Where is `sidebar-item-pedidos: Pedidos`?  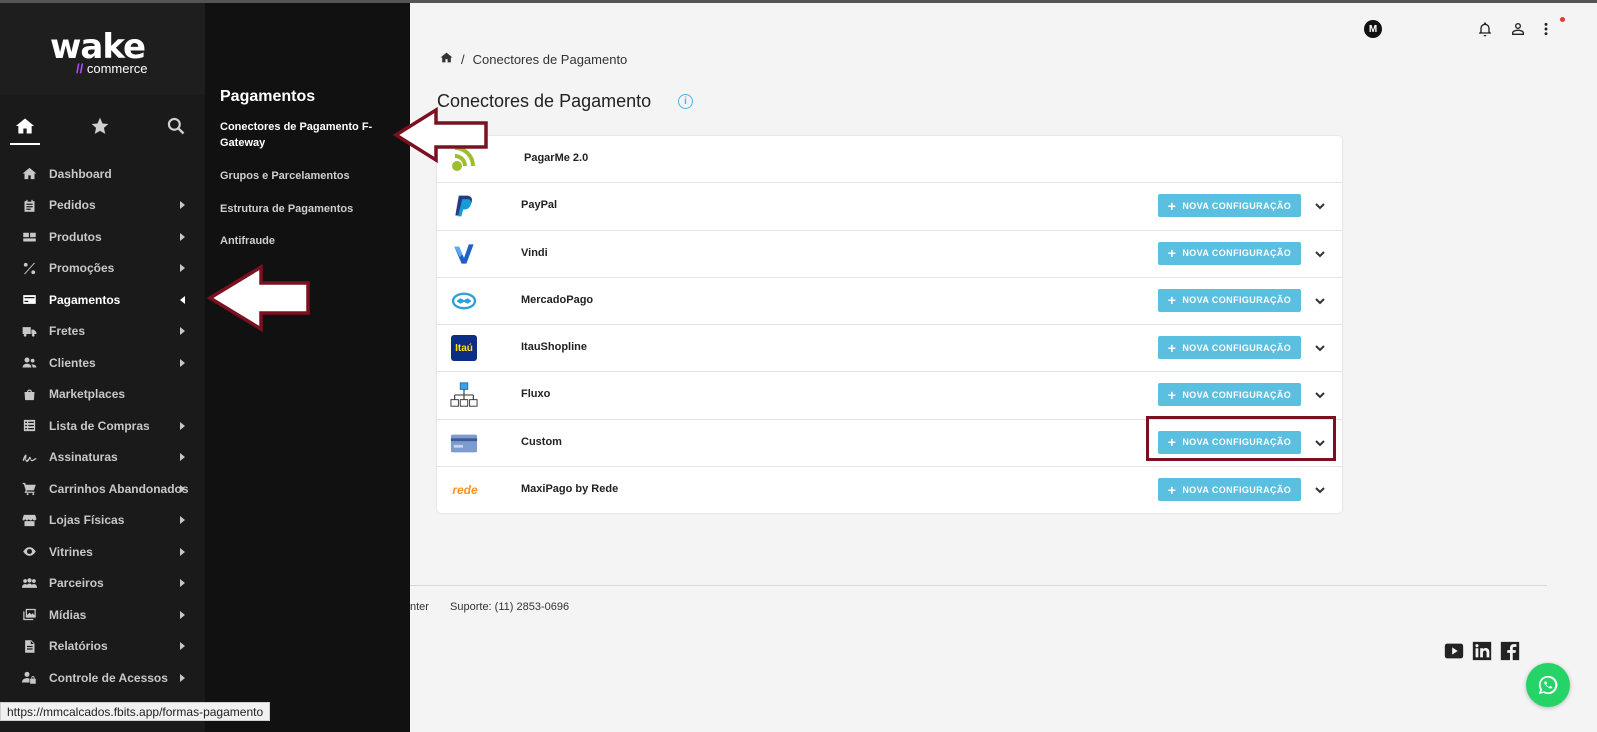
sidebar-item-pedidos: Pedidos is located at coordinates (102, 206).